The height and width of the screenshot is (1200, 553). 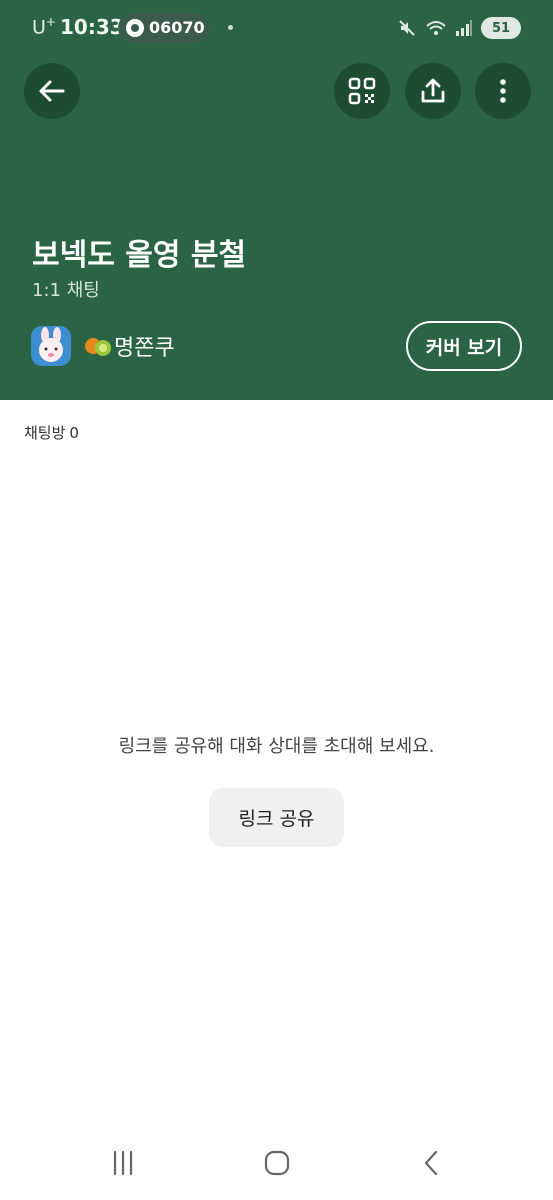 I want to click on nav-back-icon, so click(x=431, y=1163).